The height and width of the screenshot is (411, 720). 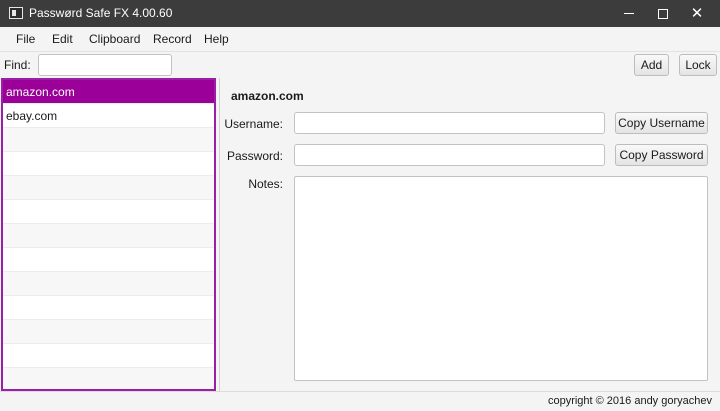 I want to click on toolbar: Find: Add Lock, so click(x=360, y=64).